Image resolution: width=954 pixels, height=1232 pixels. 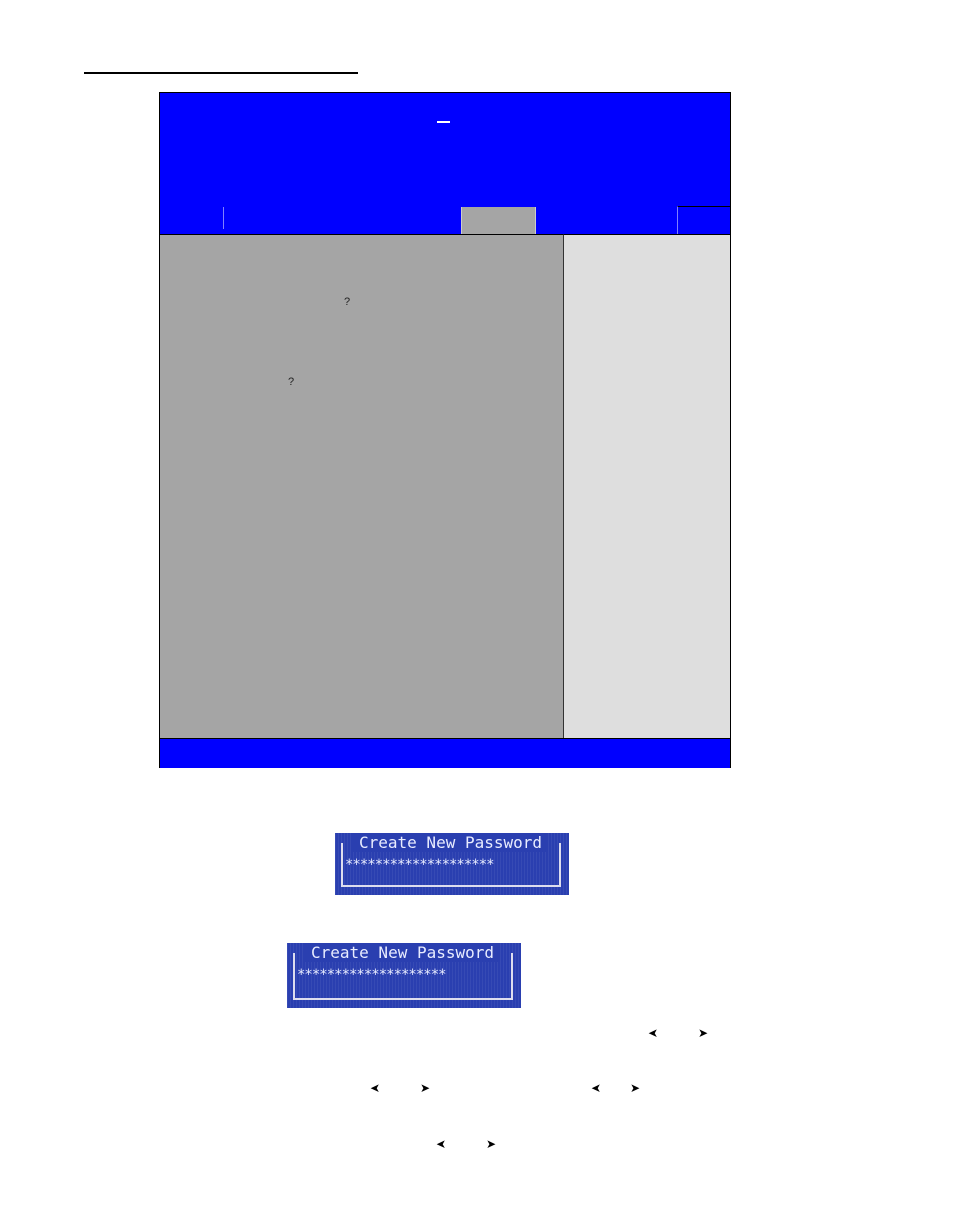 What do you see at coordinates (704, 220) in the screenshot?
I see `tab-exit` at bounding box center [704, 220].